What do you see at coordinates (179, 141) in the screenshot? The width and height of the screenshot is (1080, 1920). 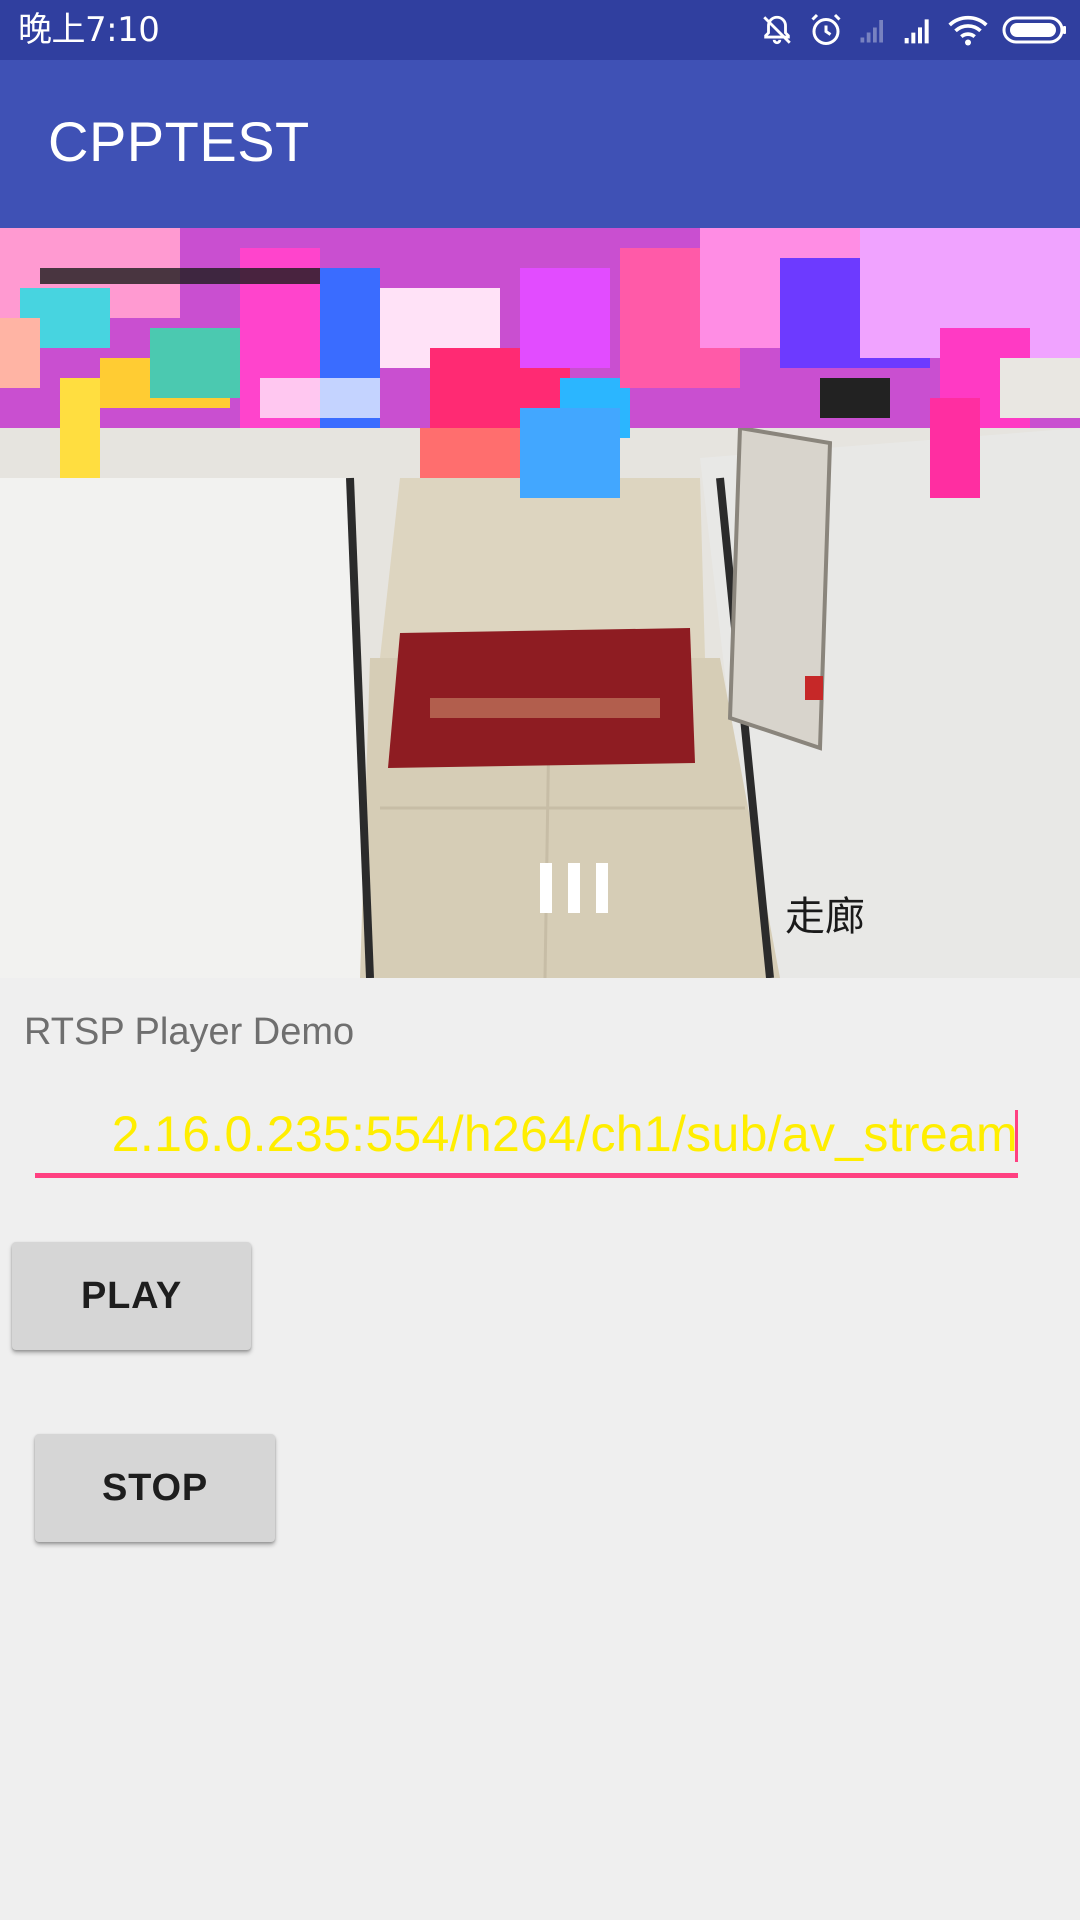 I see `app-title: CPPTEST` at bounding box center [179, 141].